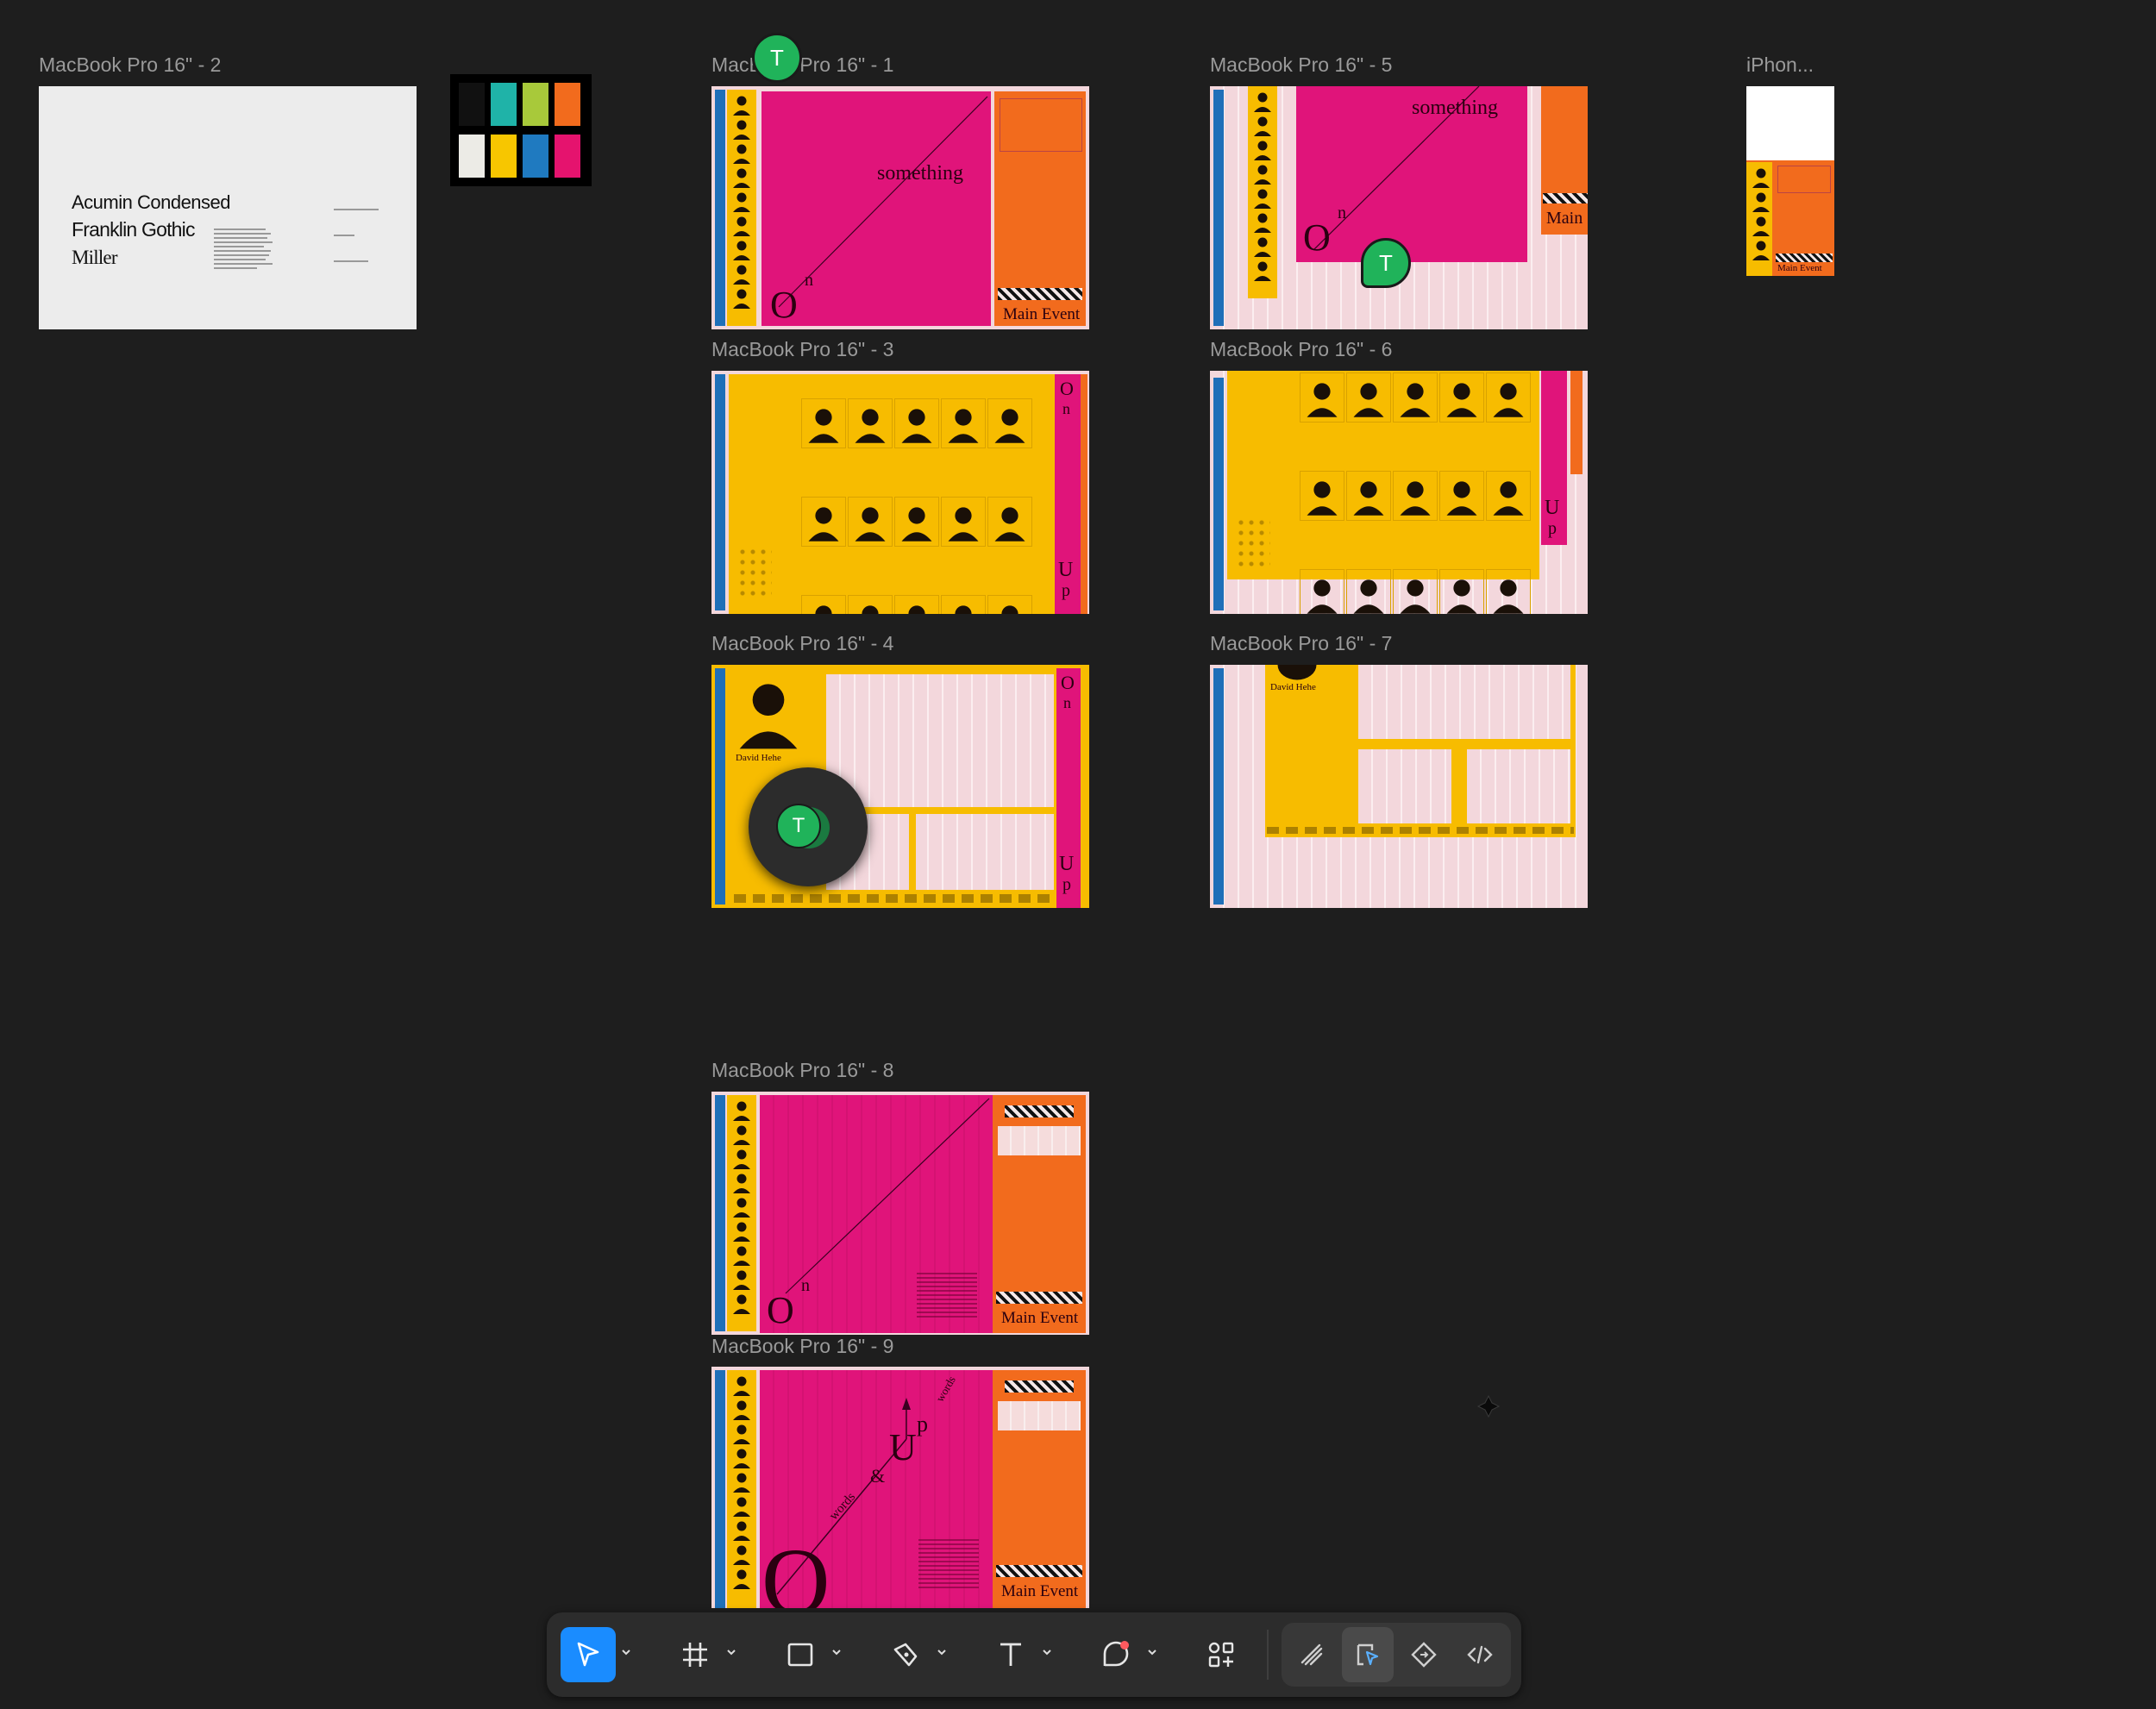 This screenshot has height=1709, width=2156. Describe the element at coordinates (802, 643) in the screenshot. I see `frame-label-4: MacBook Pro 16" - 4` at that location.